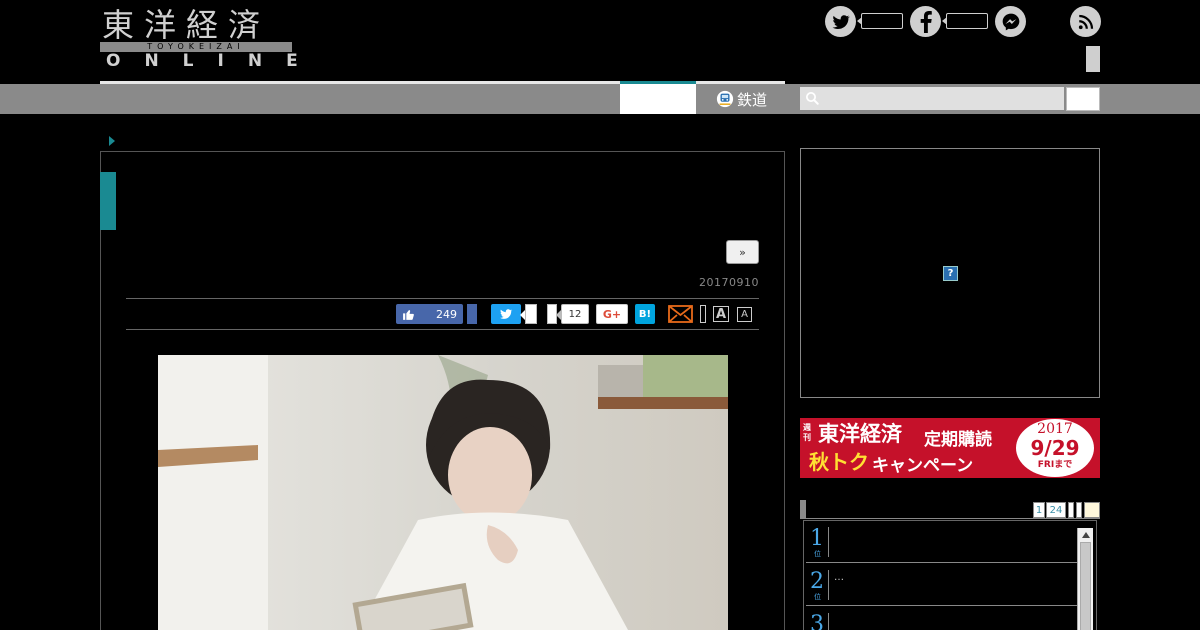 The height and width of the screenshot is (630, 1200). Describe the element at coordinates (1039, 510) in the screenshot. I see `ranking-tab-1: 1` at that location.